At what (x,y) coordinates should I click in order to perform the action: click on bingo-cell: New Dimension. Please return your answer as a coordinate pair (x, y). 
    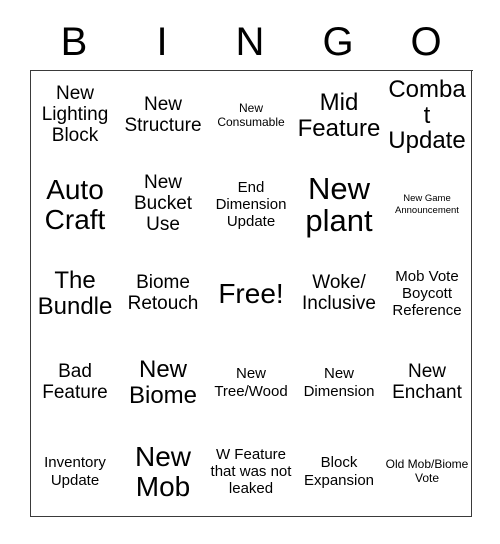
    Looking at the image, I should click on (339, 383).